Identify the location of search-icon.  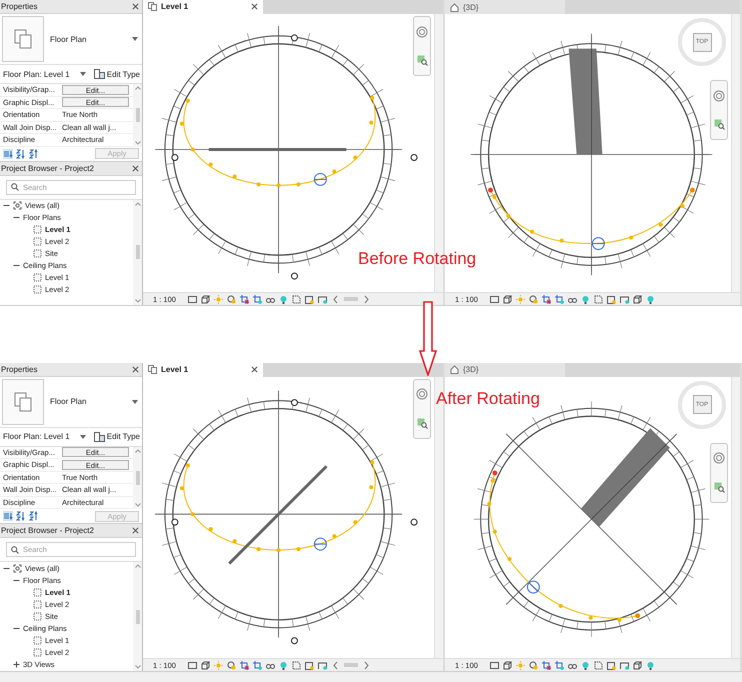
(15, 187).